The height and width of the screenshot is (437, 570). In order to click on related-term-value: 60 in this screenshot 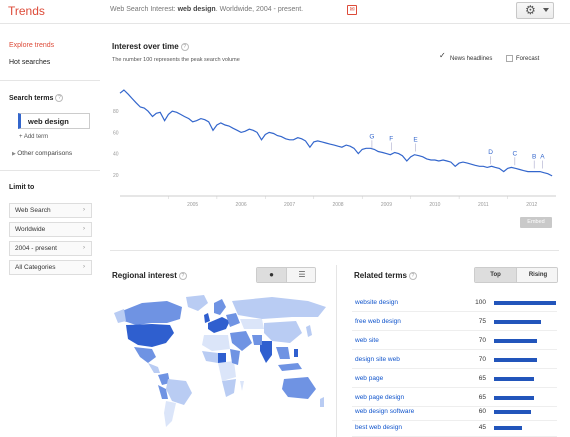, I will do `click(482, 411)`.